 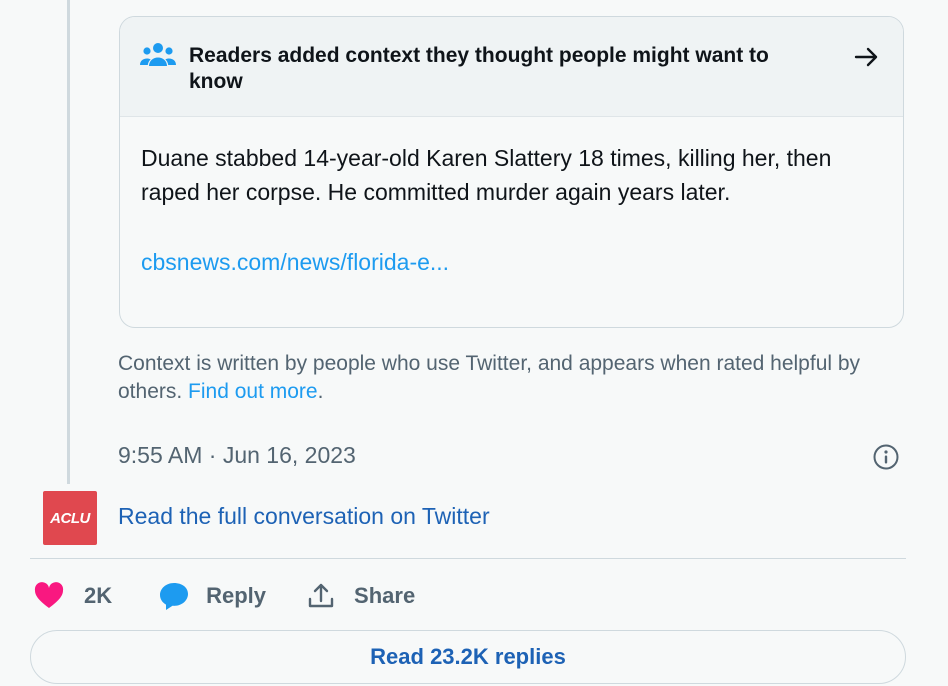 I want to click on reply-bubble-icon, so click(x=174, y=596).